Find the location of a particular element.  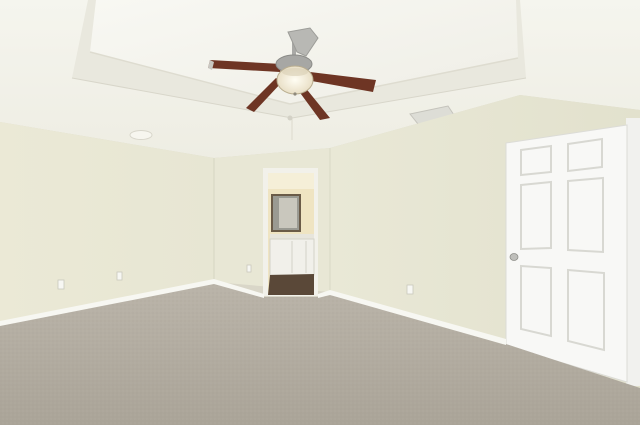

door-knob is located at coordinates (514, 257).